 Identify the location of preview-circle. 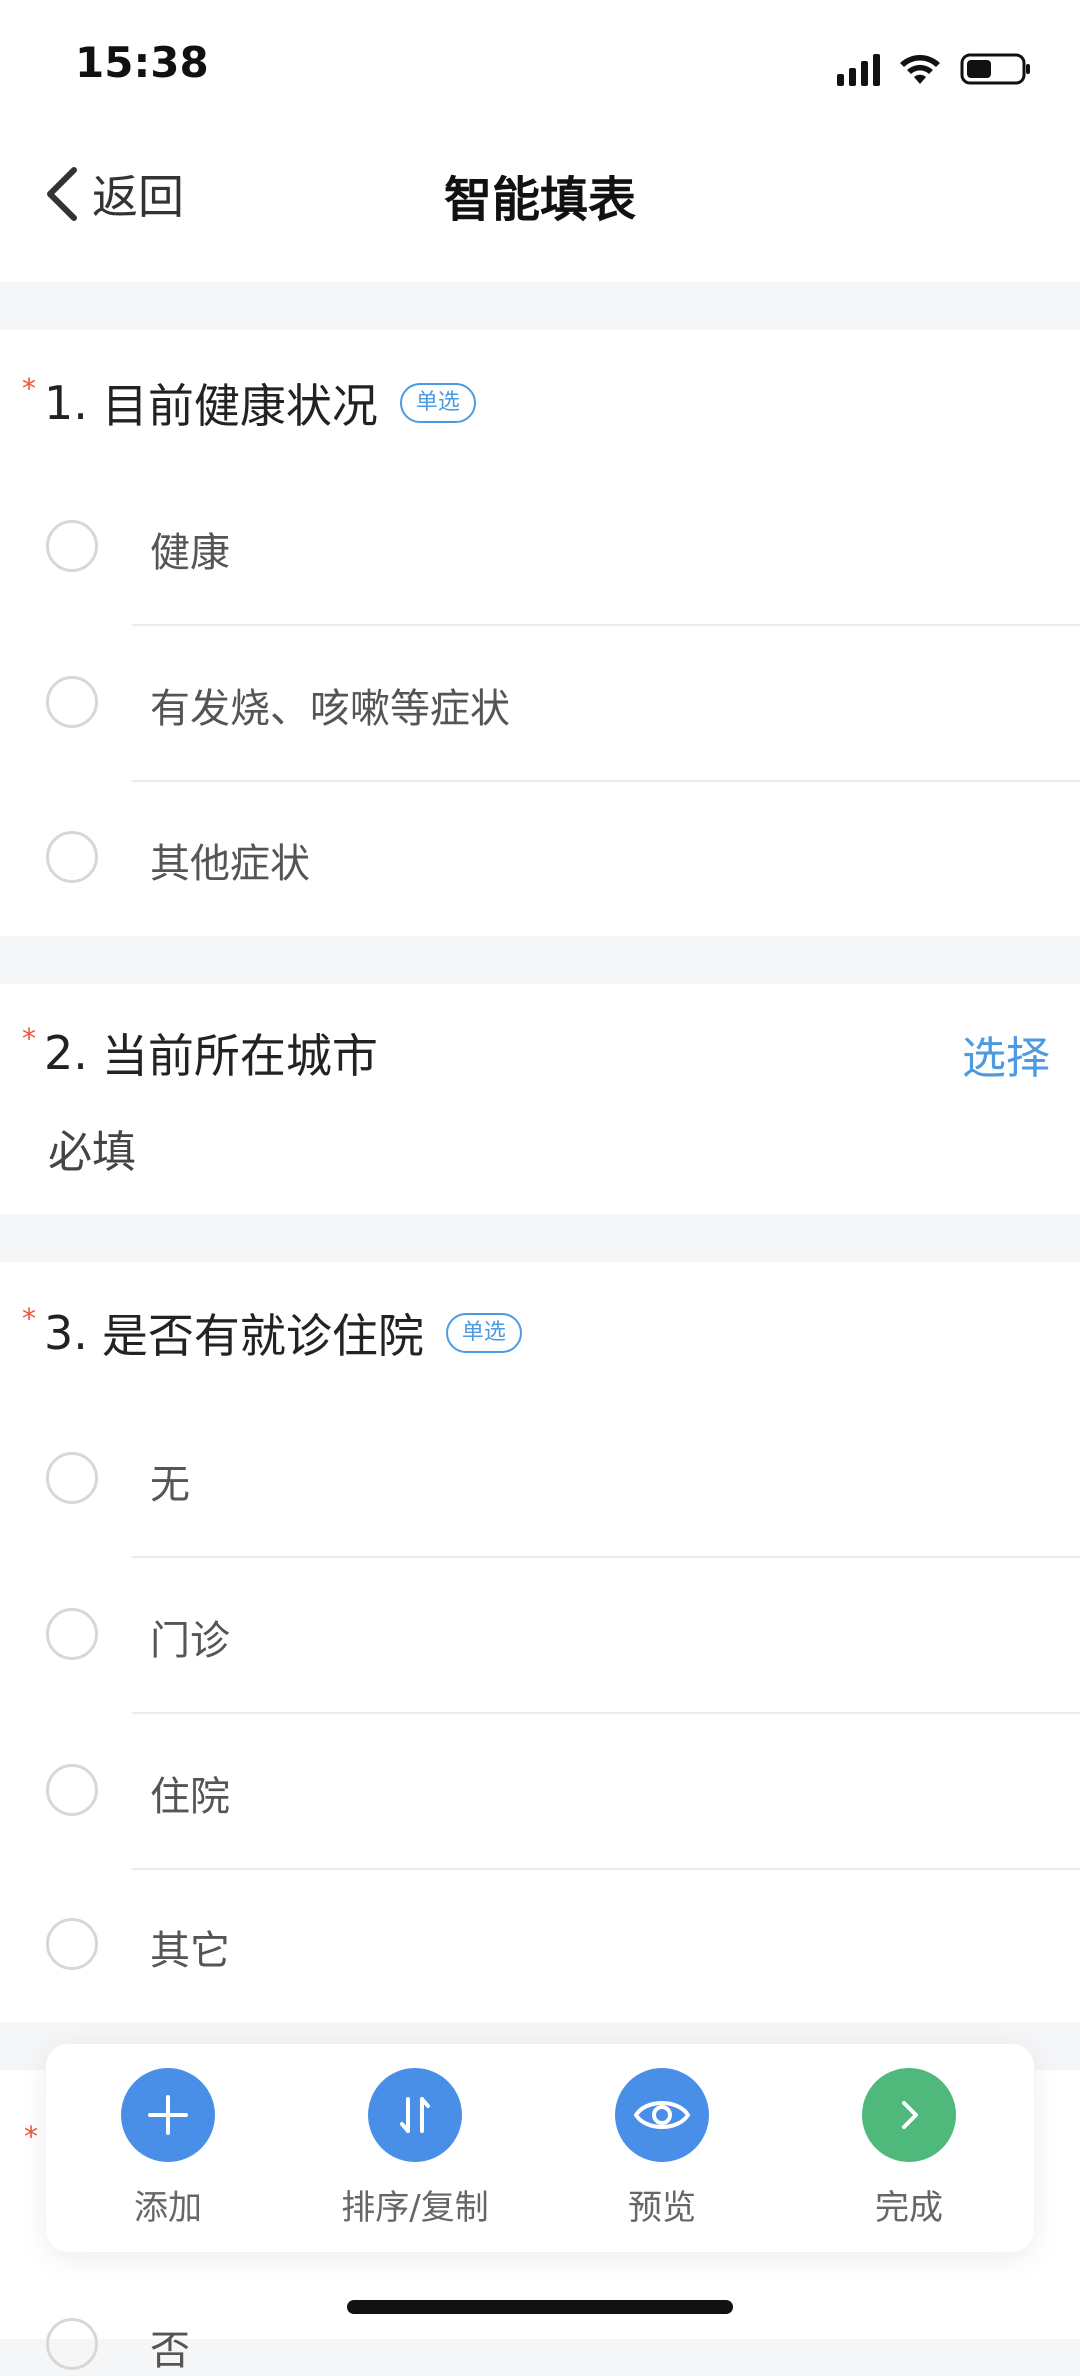
(662, 2115).